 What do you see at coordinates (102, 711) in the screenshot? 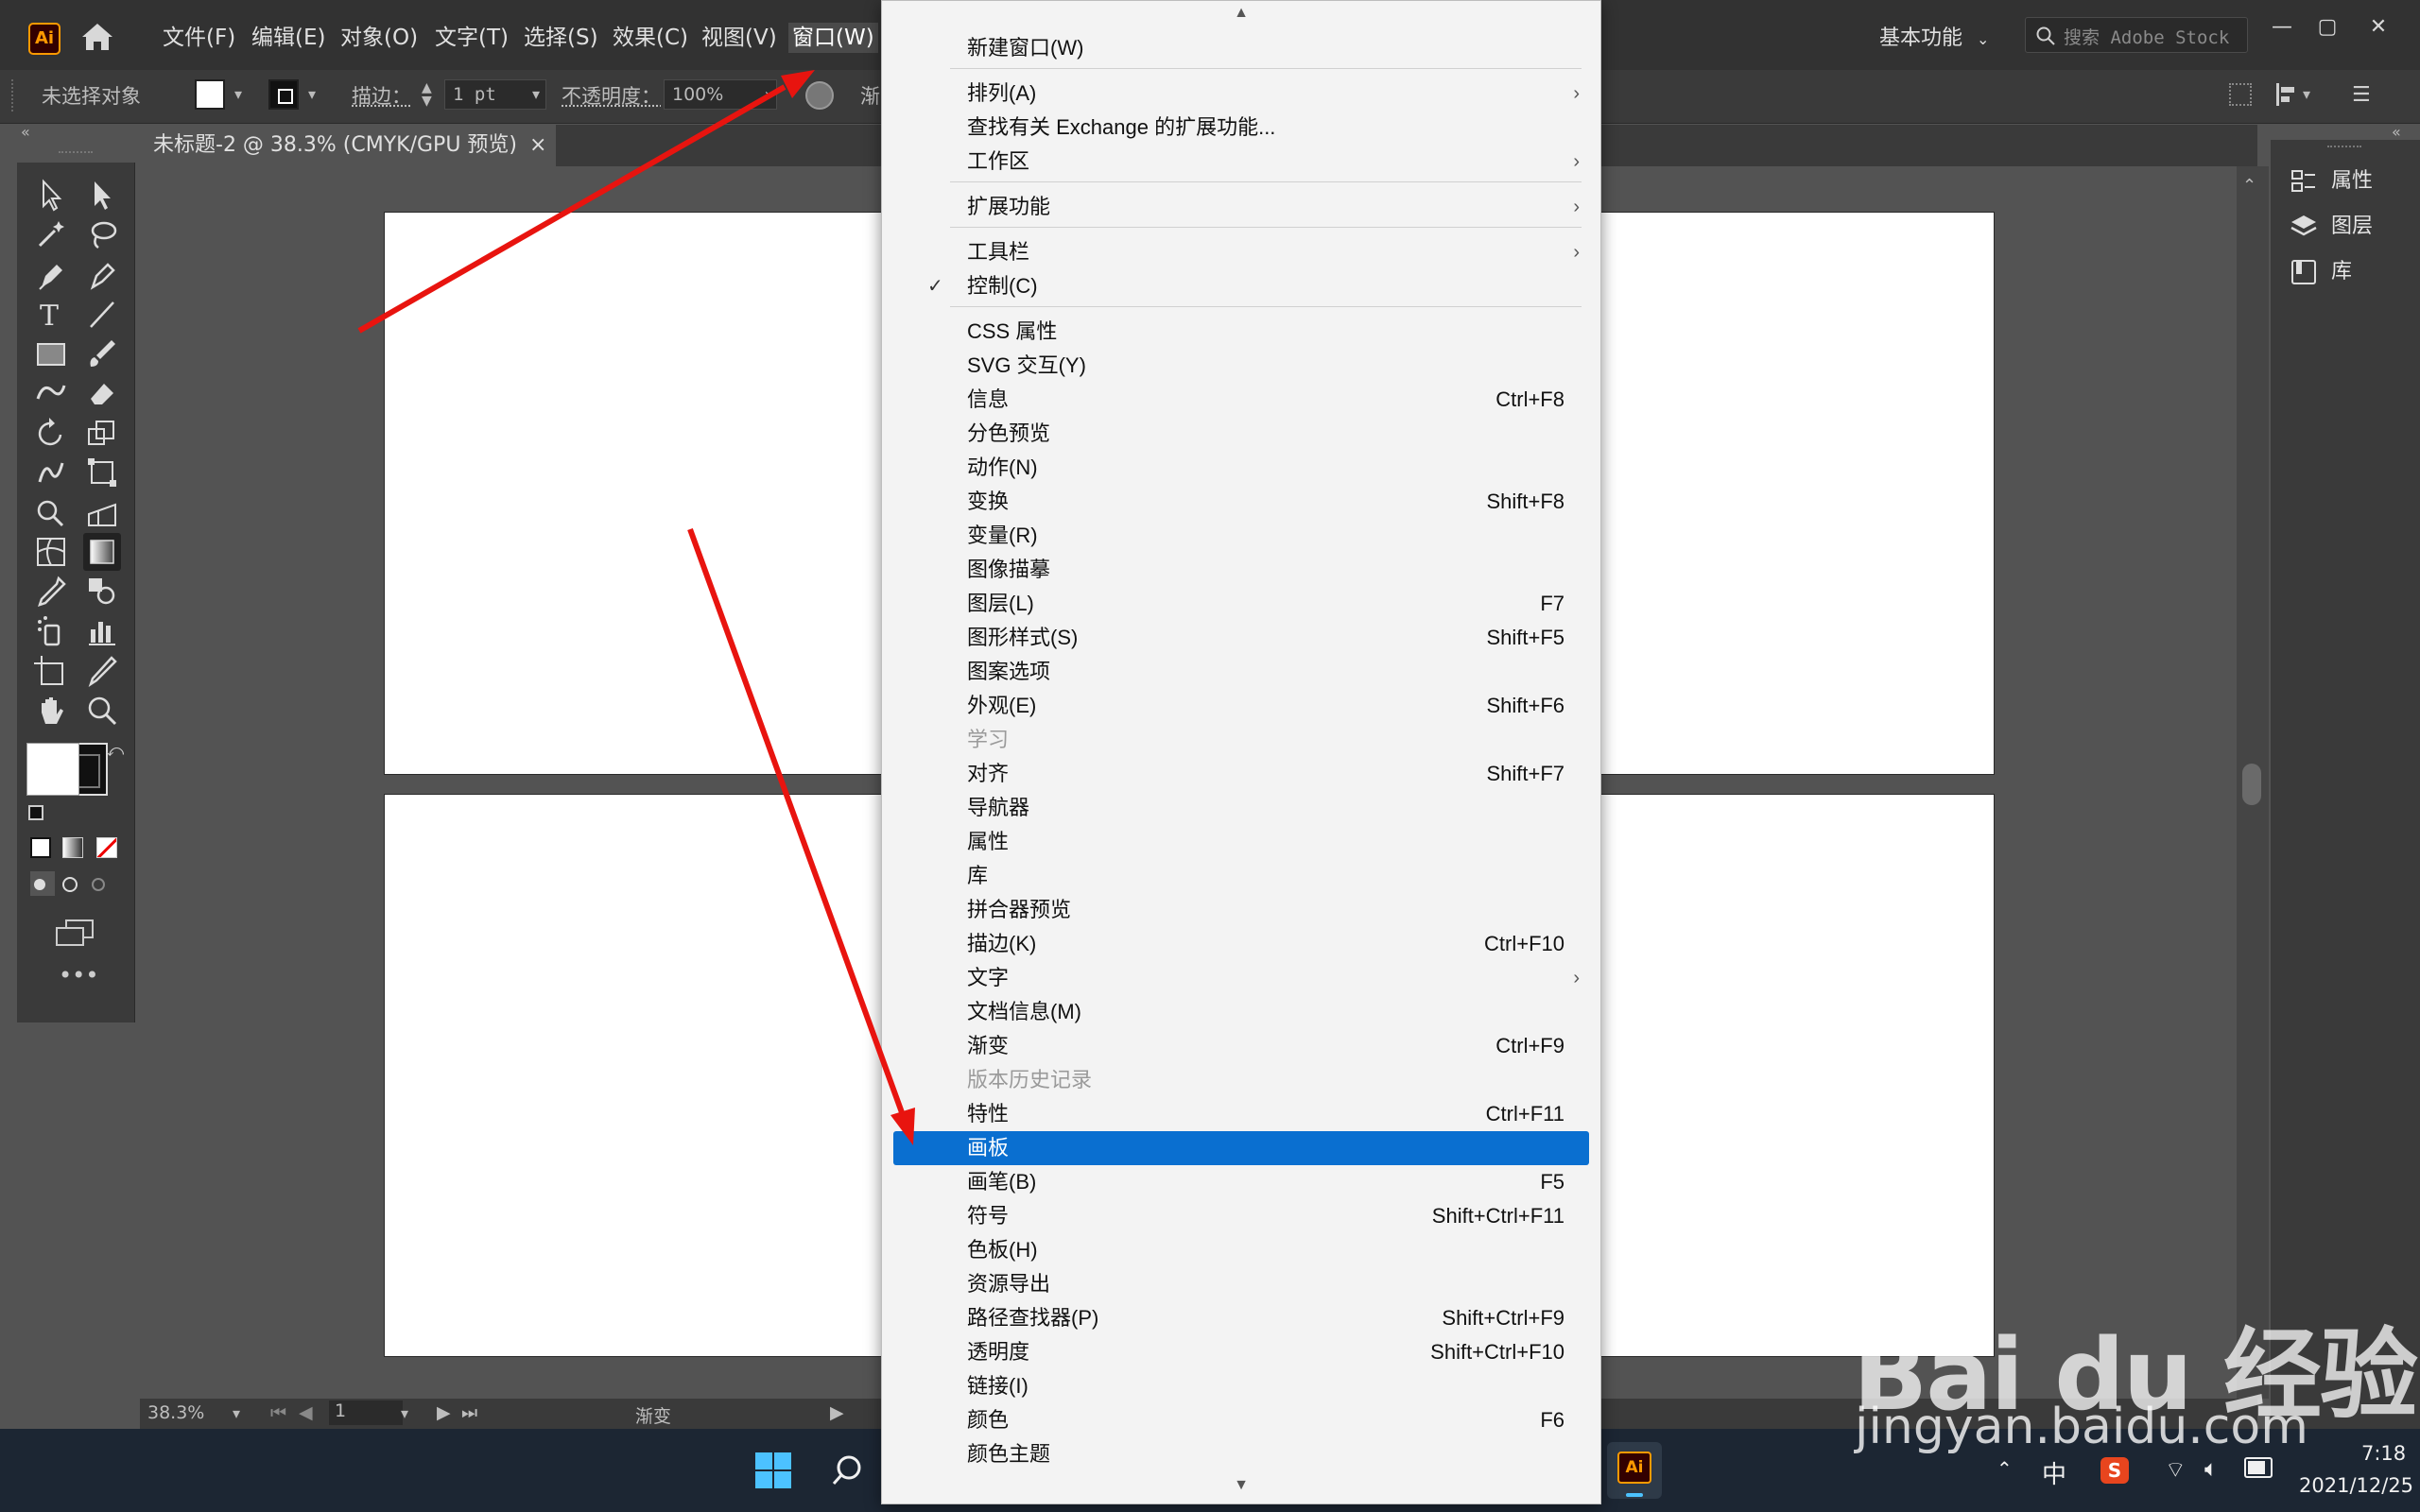
I see `zoom-tool-icon` at bounding box center [102, 711].